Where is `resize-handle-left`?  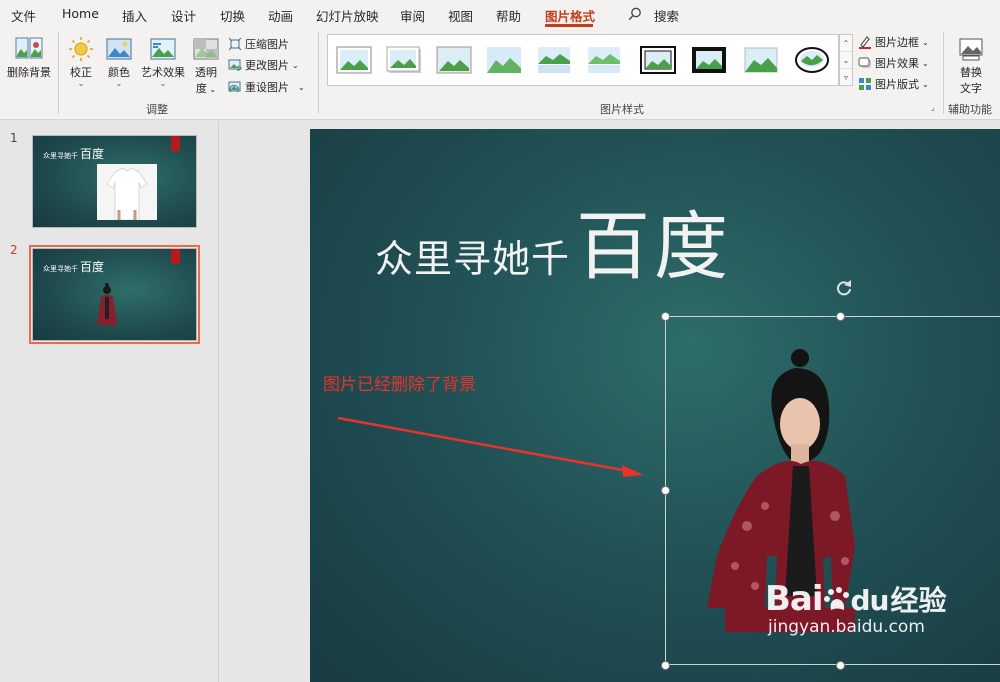 resize-handle-left is located at coordinates (665, 490).